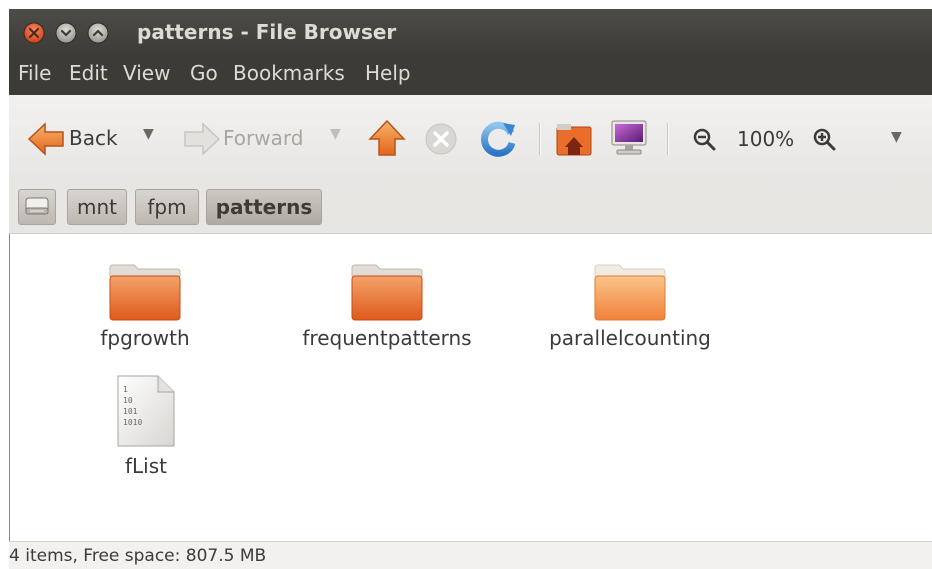 This screenshot has width=932, height=569. I want to click on maximize-icon, so click(98, 33).